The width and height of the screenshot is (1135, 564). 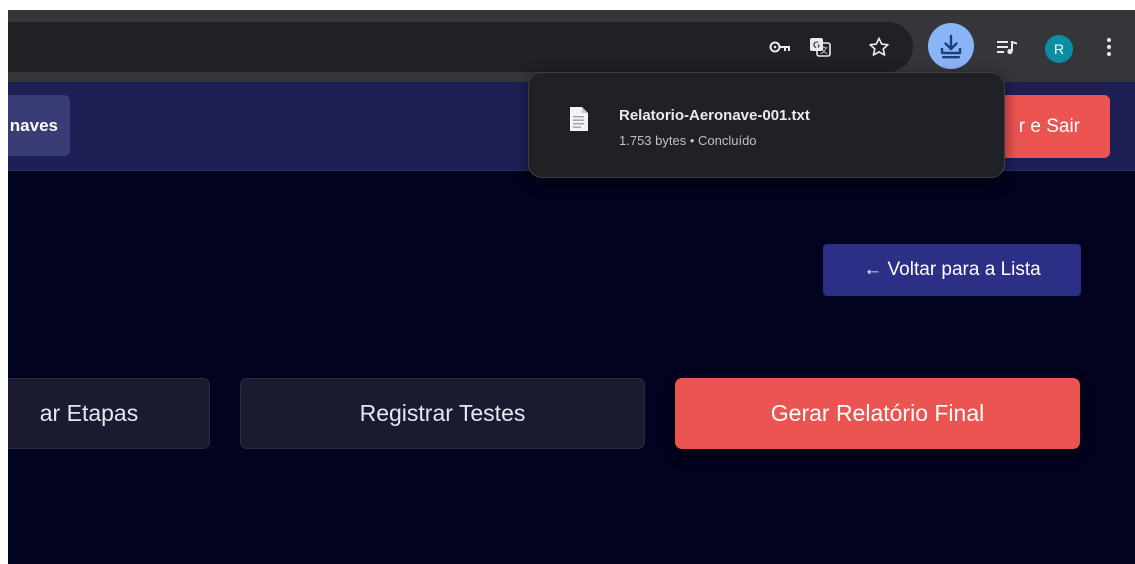 What do you see at coordinates (39, 125) in the screenshot?
I see `nav-aeronaves-button: naves` at bounding box center [39, 125].